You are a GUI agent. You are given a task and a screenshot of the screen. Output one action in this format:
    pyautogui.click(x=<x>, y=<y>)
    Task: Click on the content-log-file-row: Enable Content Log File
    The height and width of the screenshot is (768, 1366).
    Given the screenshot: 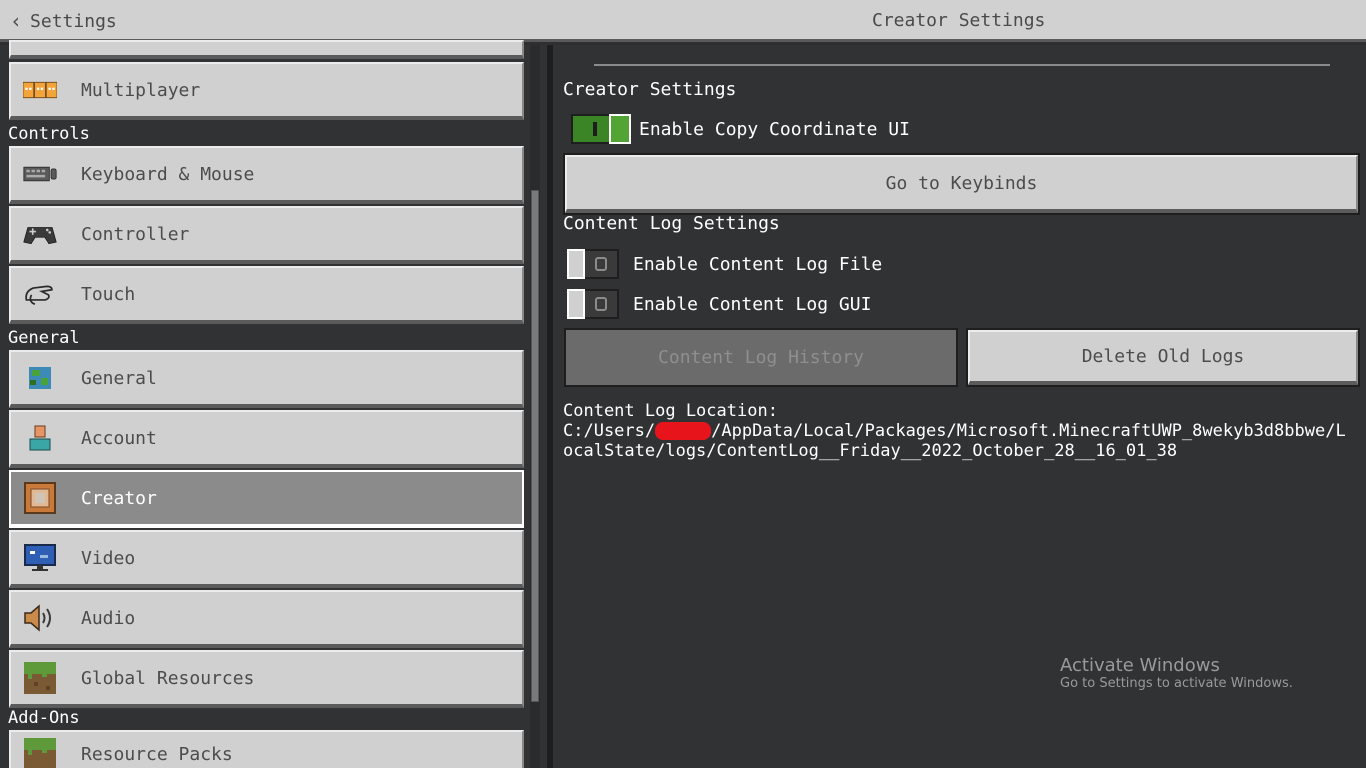 What is the action you would take?
    pyautogui.click(x=722, y=264)
    